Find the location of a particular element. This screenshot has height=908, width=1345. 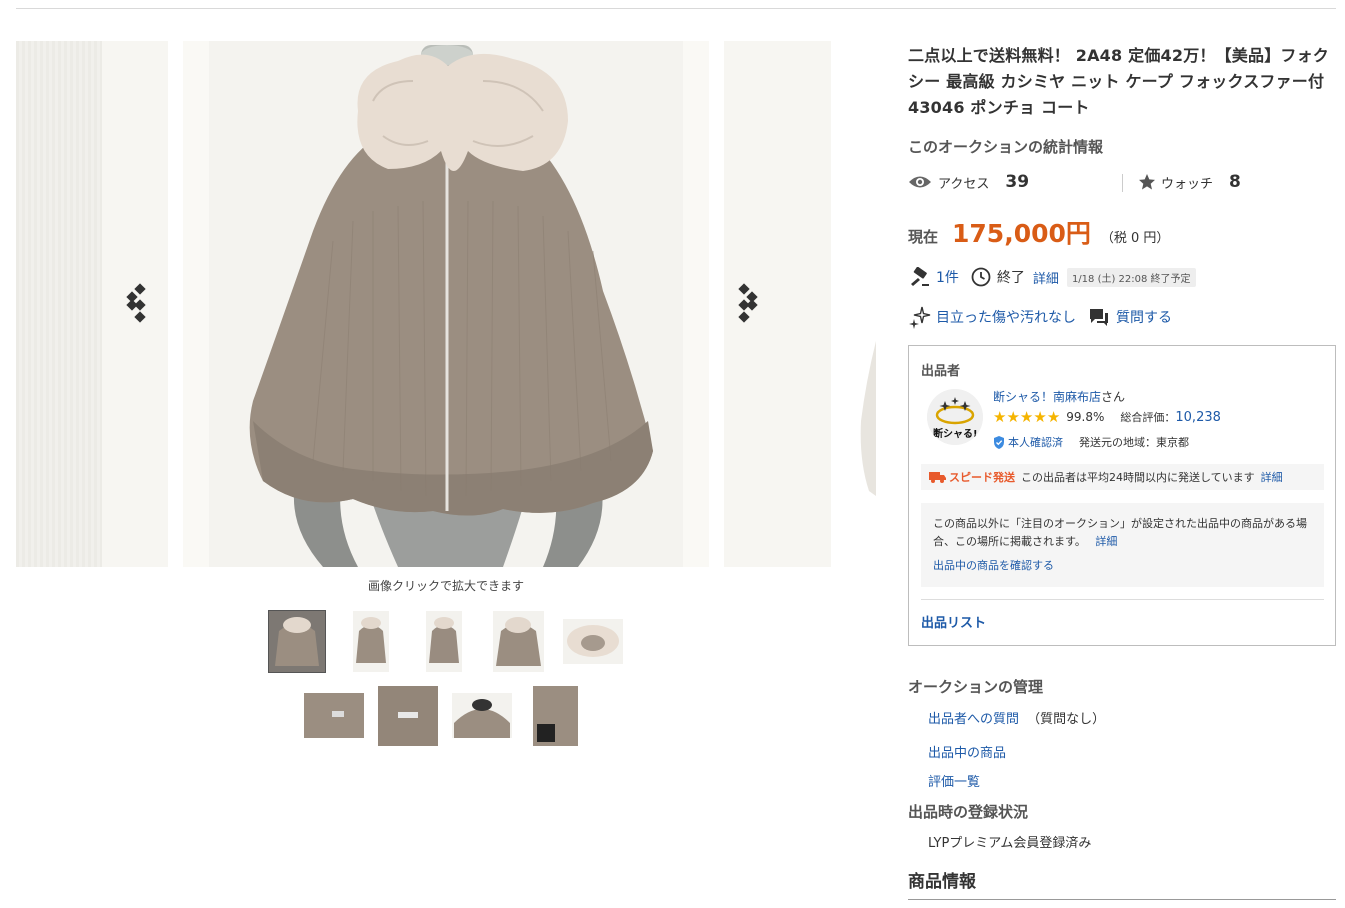

speed-text: この出品者は平均24時間以内に発送しています is located at coordinates (1138, 477).